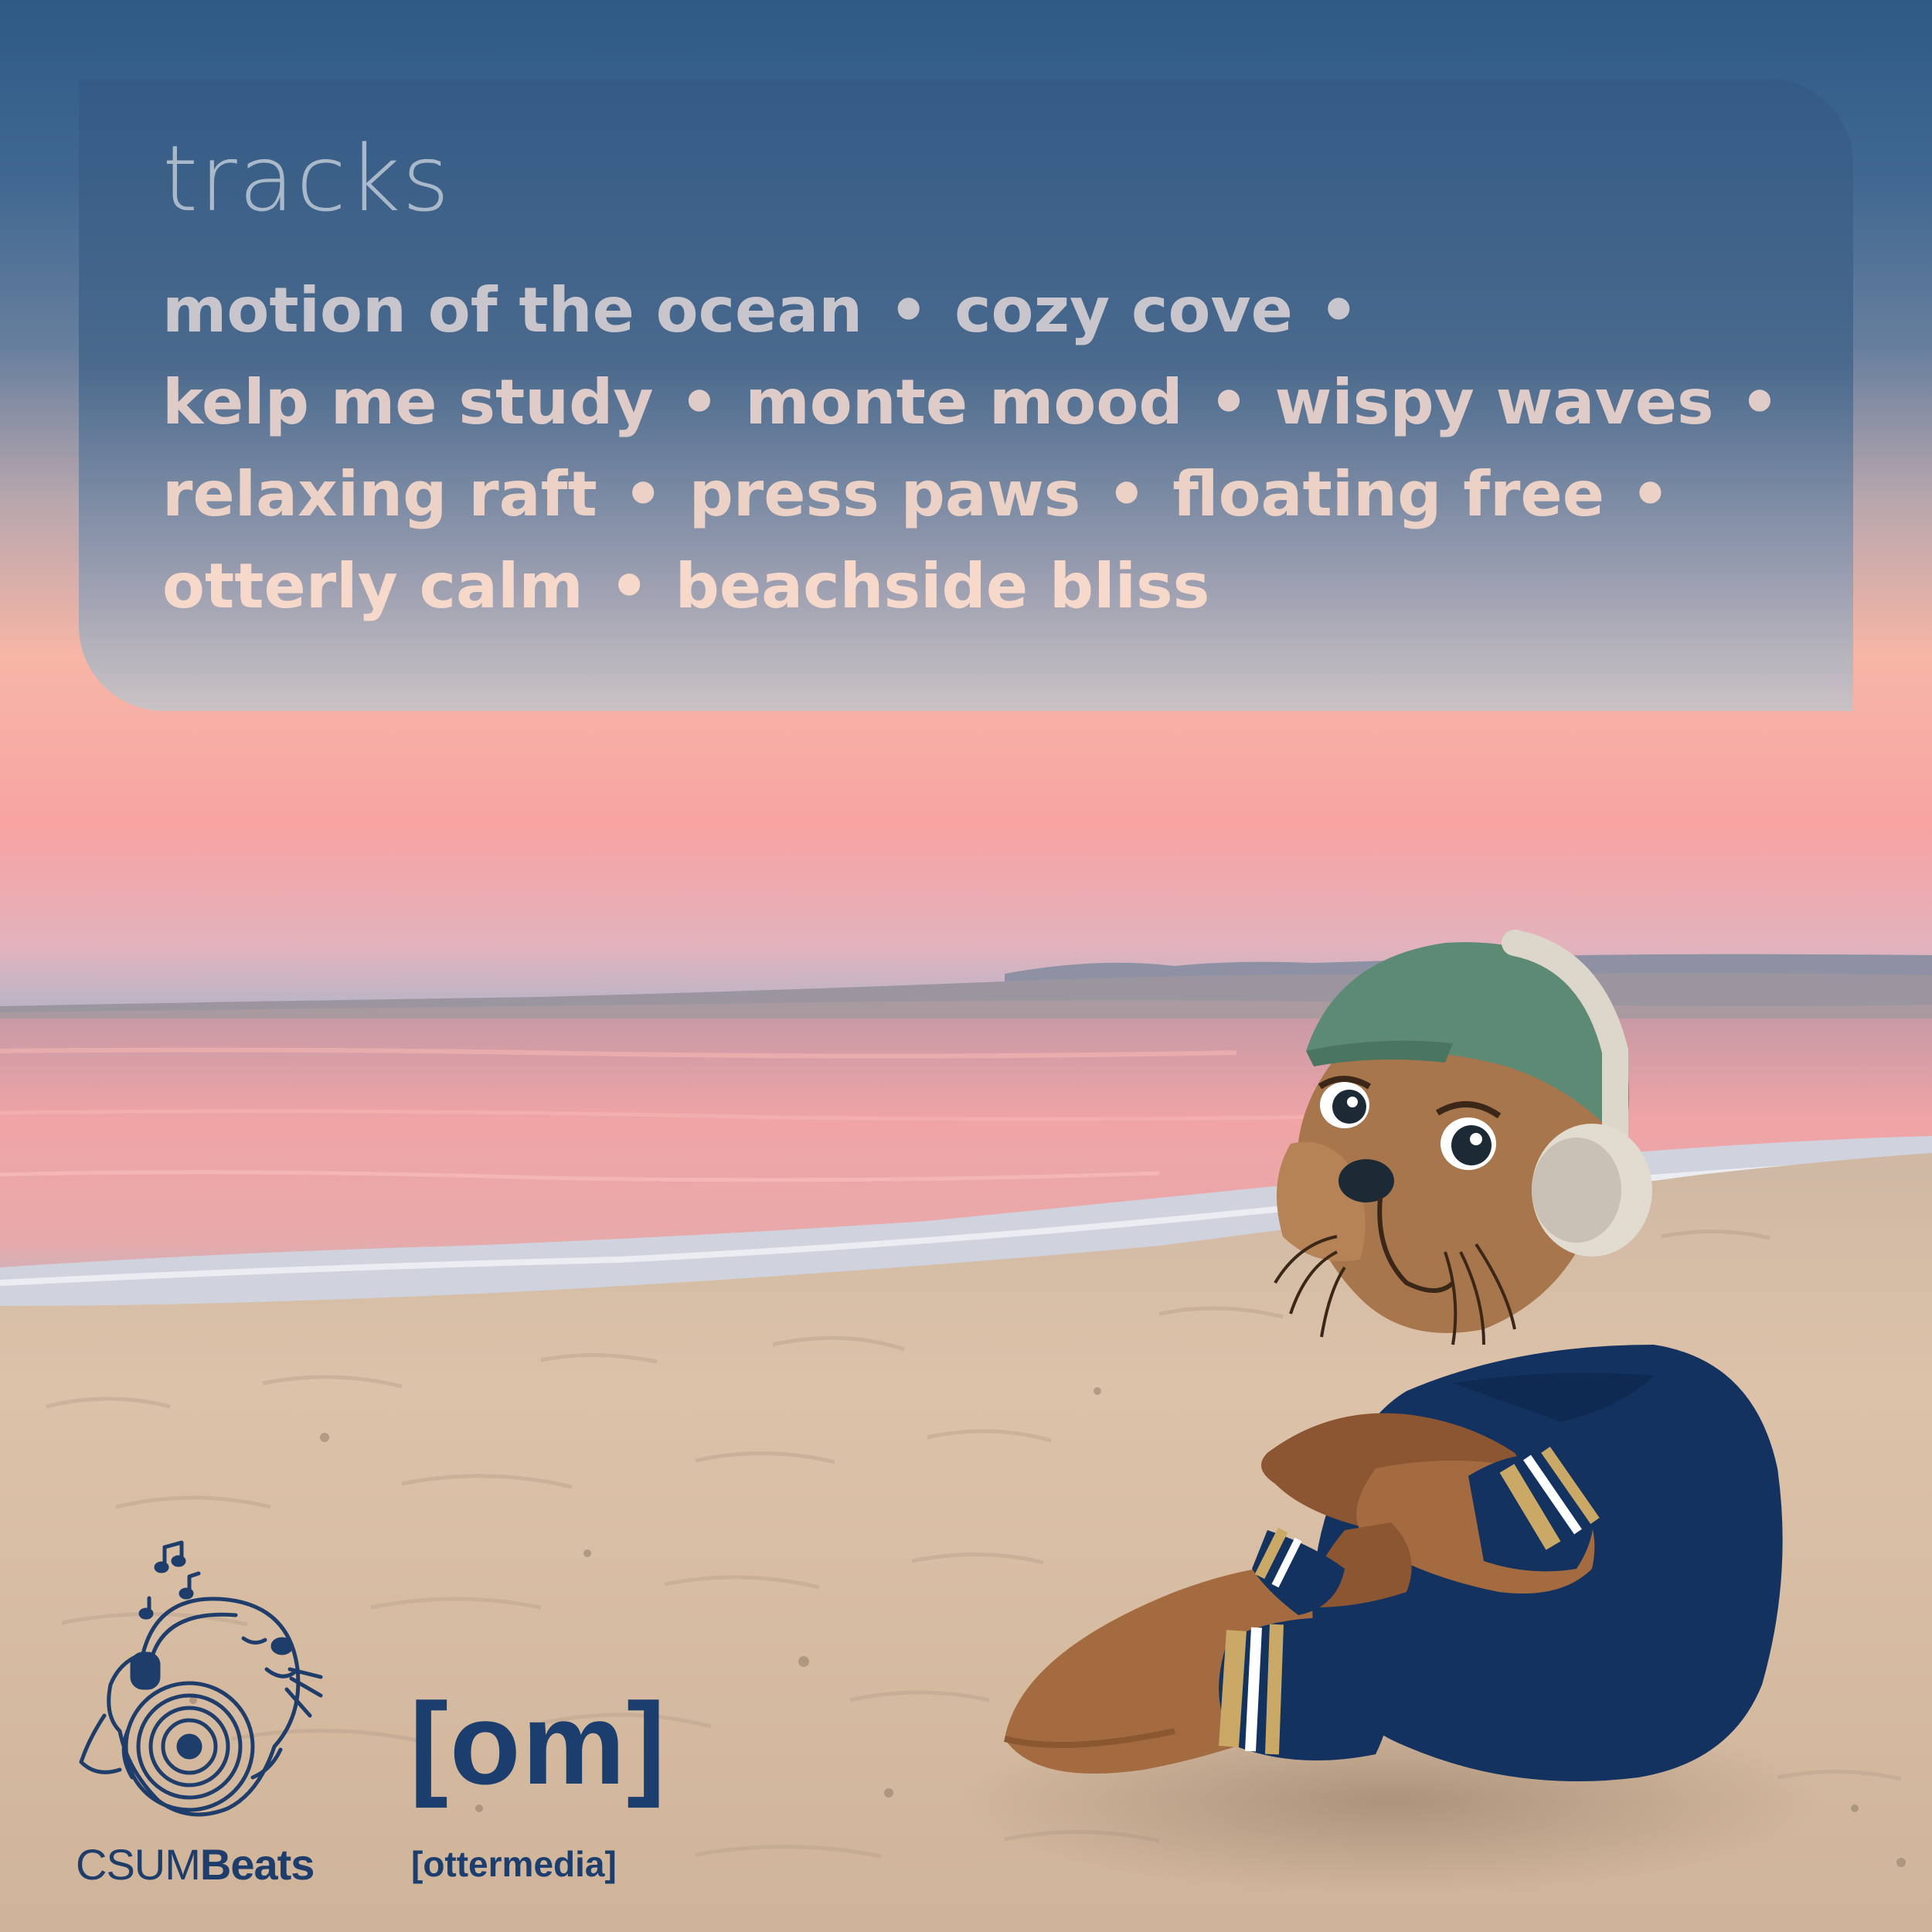 This screenshot has height=1932, width=1932. Describe the element at coordinates (1389, 494) in the screenshot. I see `track-item: floating free` at that location.